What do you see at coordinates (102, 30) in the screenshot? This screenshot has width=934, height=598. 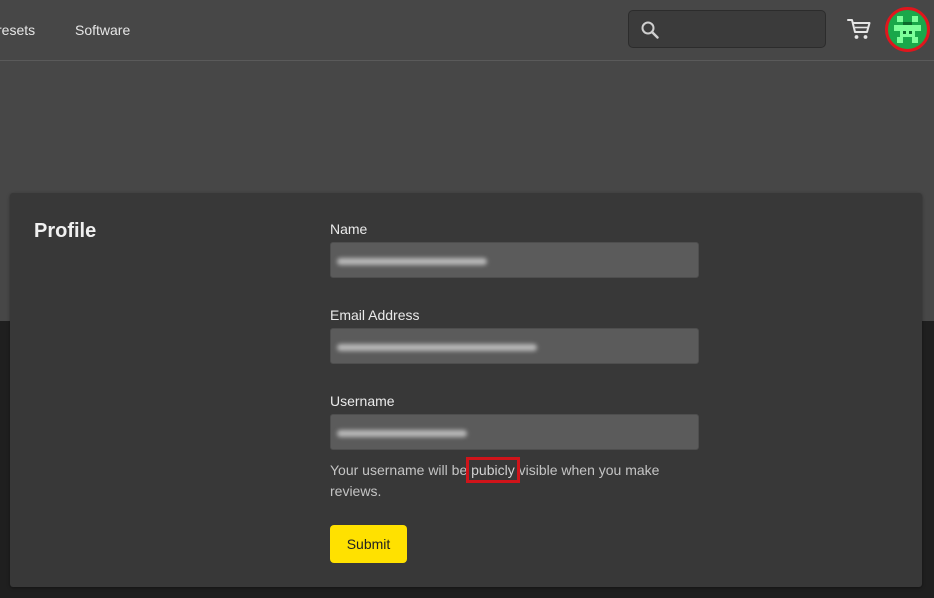 I see `nav-link-software: Software` at bounding box center [102, 30].